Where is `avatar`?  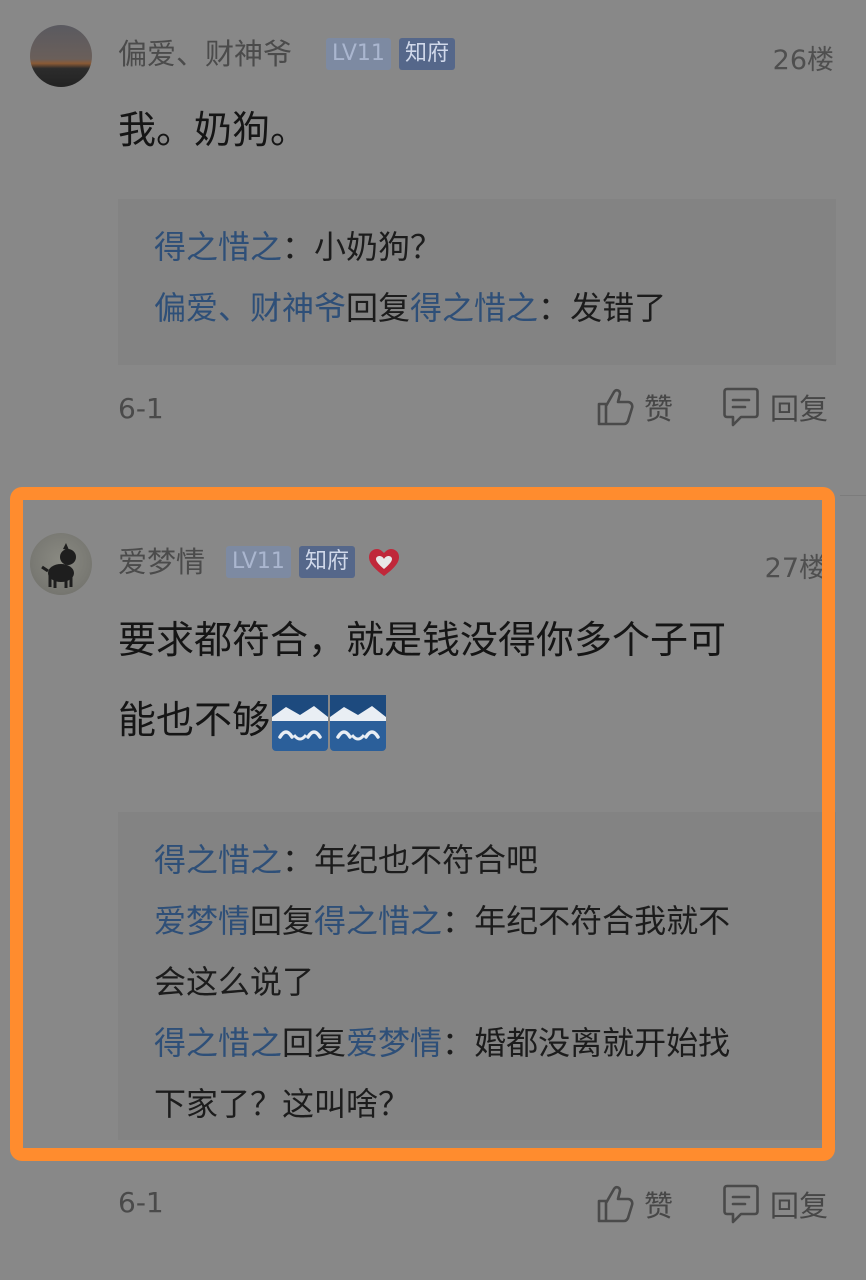 avatar is located at coordinates (61, 564).